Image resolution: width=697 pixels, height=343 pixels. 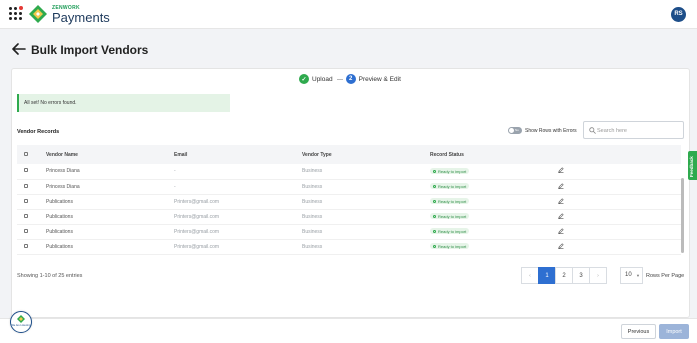 What do you see at coordinates (682, 215) in the screenshot?
I see `scroll-thumb` at bounding box center [682, 215].